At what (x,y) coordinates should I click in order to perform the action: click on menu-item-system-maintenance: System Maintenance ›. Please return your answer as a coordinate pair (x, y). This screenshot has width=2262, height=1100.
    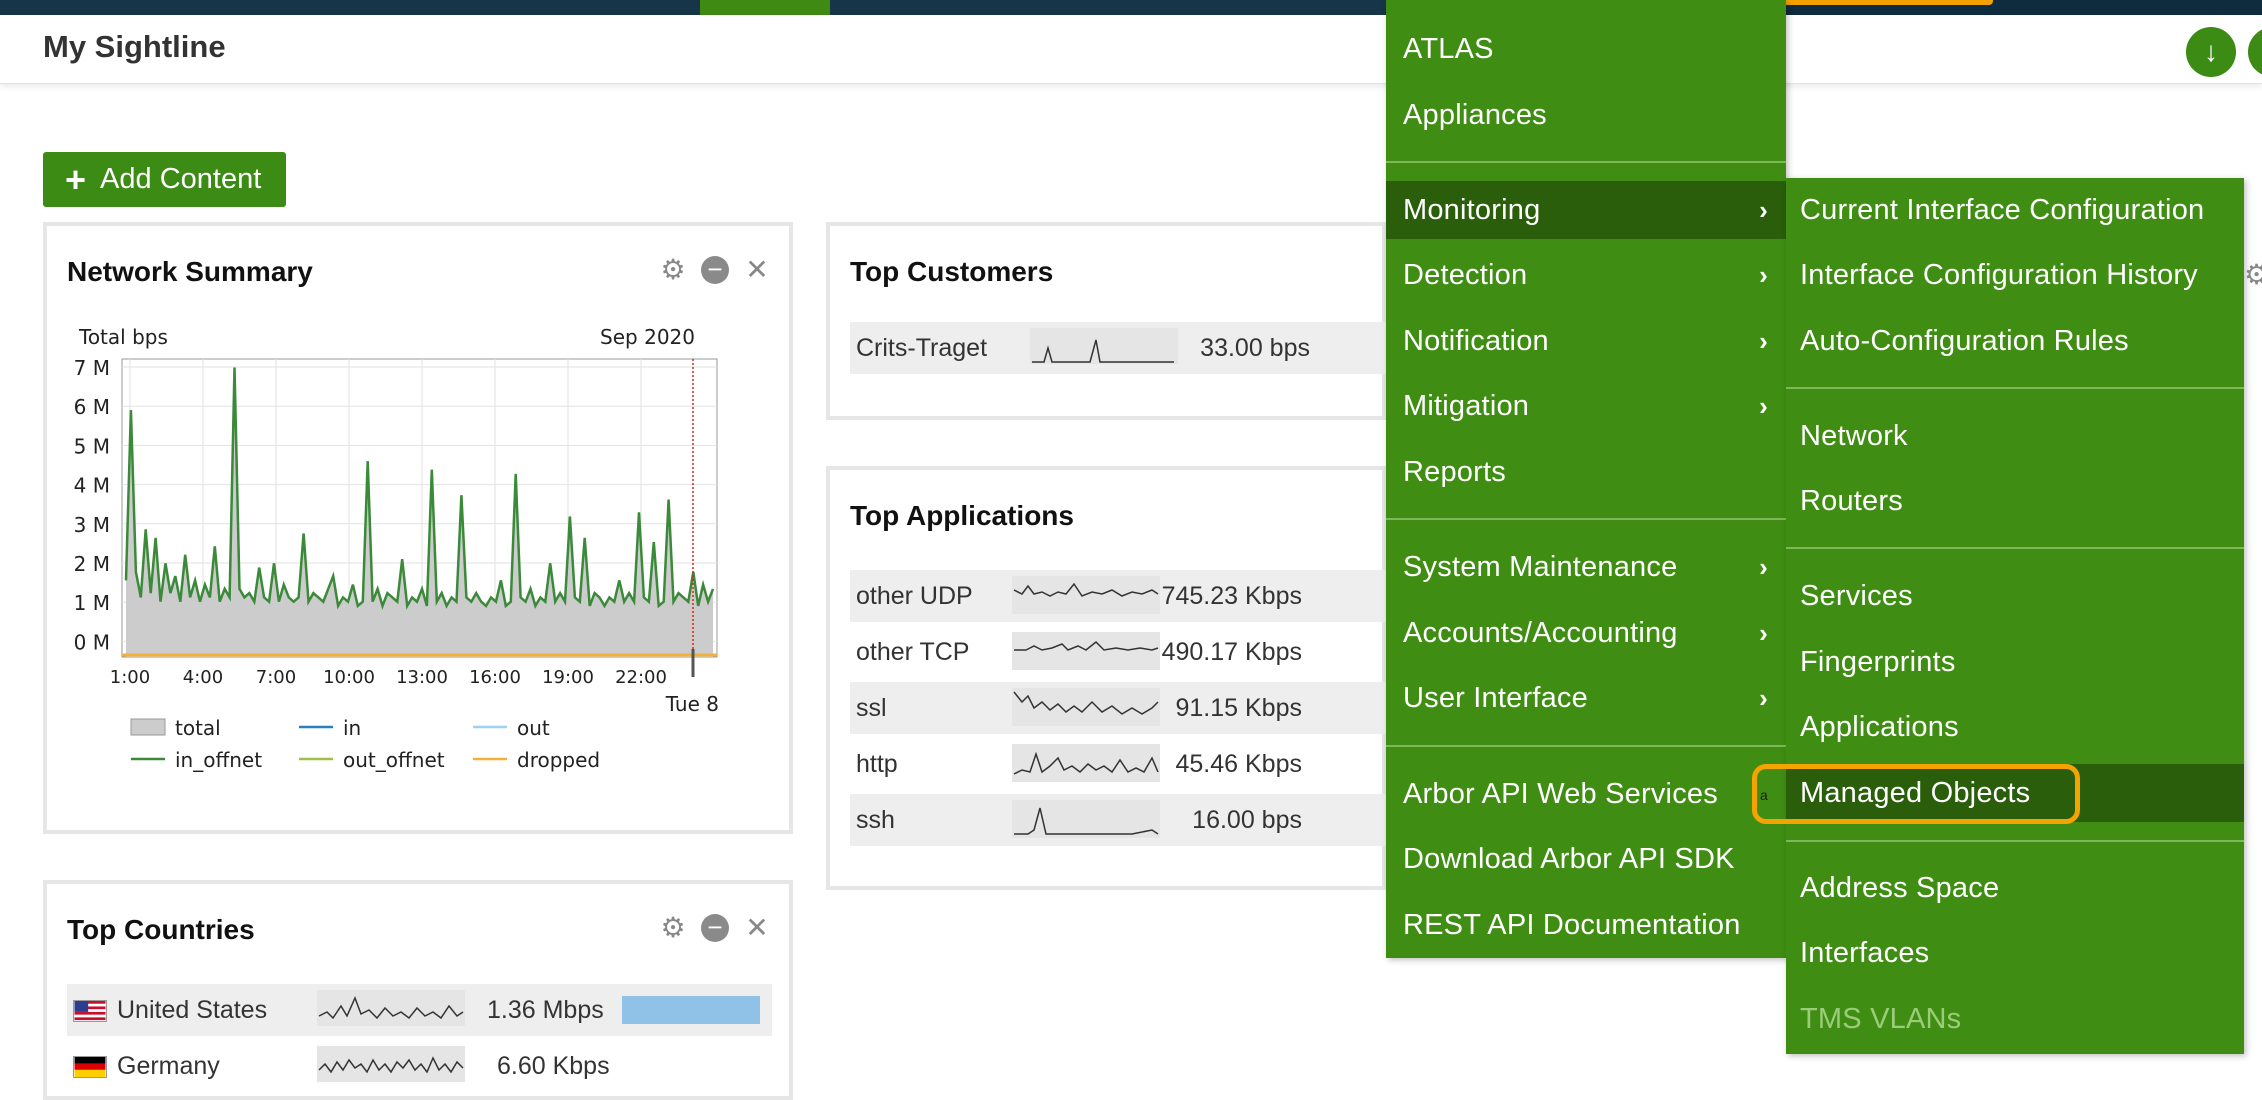
    Looking at the image, I should click on (1586, 567).